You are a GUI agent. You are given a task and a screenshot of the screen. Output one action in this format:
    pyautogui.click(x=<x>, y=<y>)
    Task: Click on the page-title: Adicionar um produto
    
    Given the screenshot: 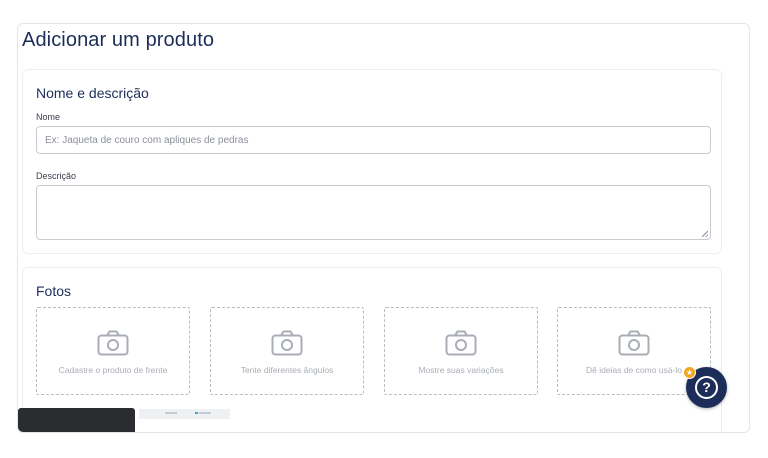 What is the action you would take?
    pyautogui.click(x=118, y=40)
    